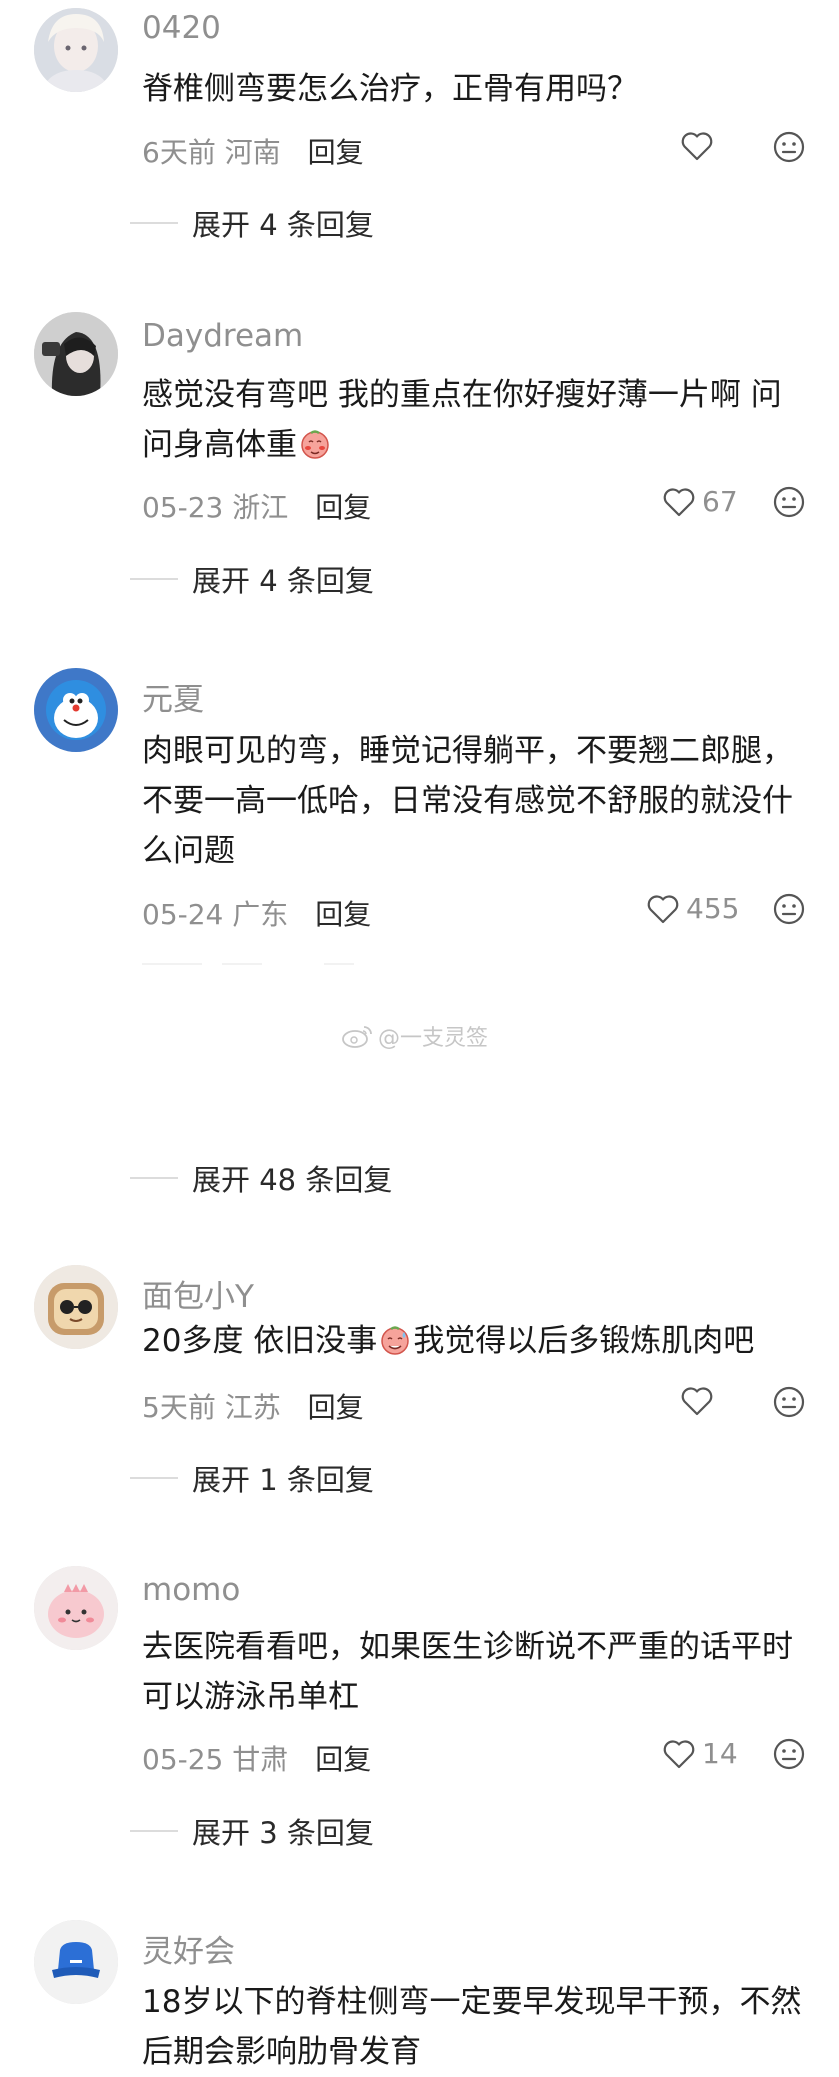 This screenshot has height=2077, width=839. I want to click on username: 面包小Y, so click(198, 1293).